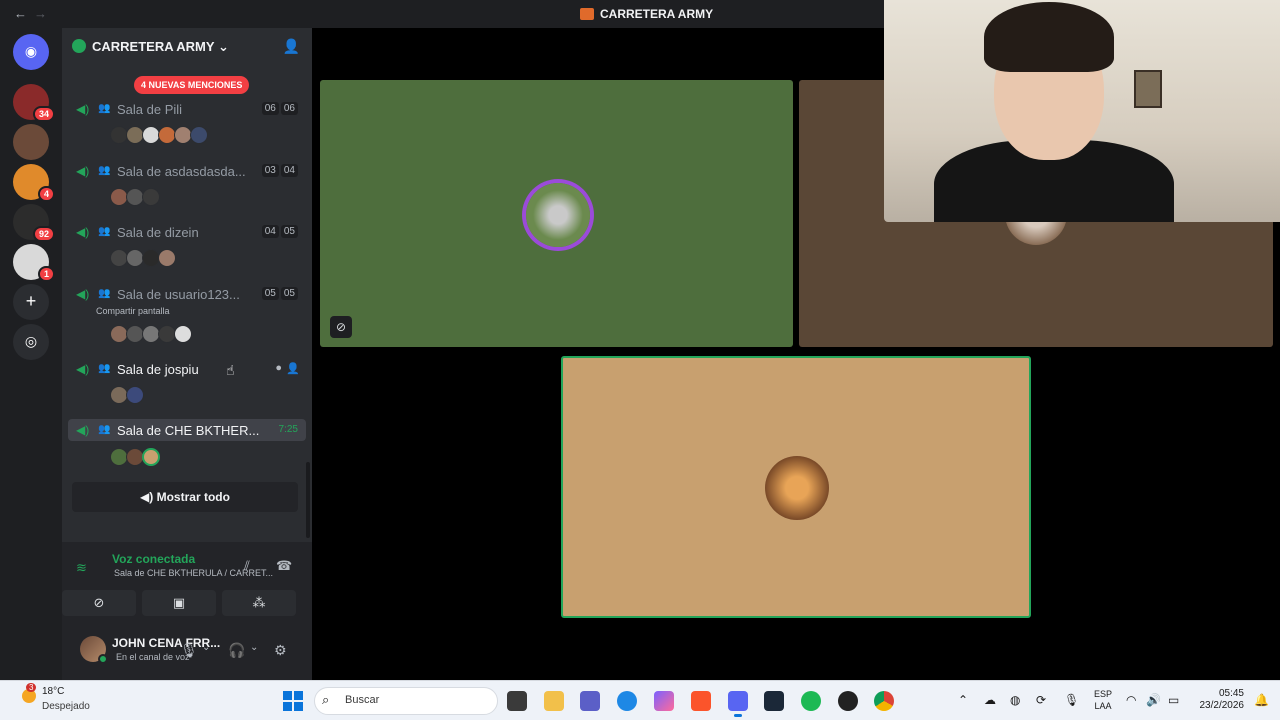  I want to click on verified-icon, so click(79, 46).